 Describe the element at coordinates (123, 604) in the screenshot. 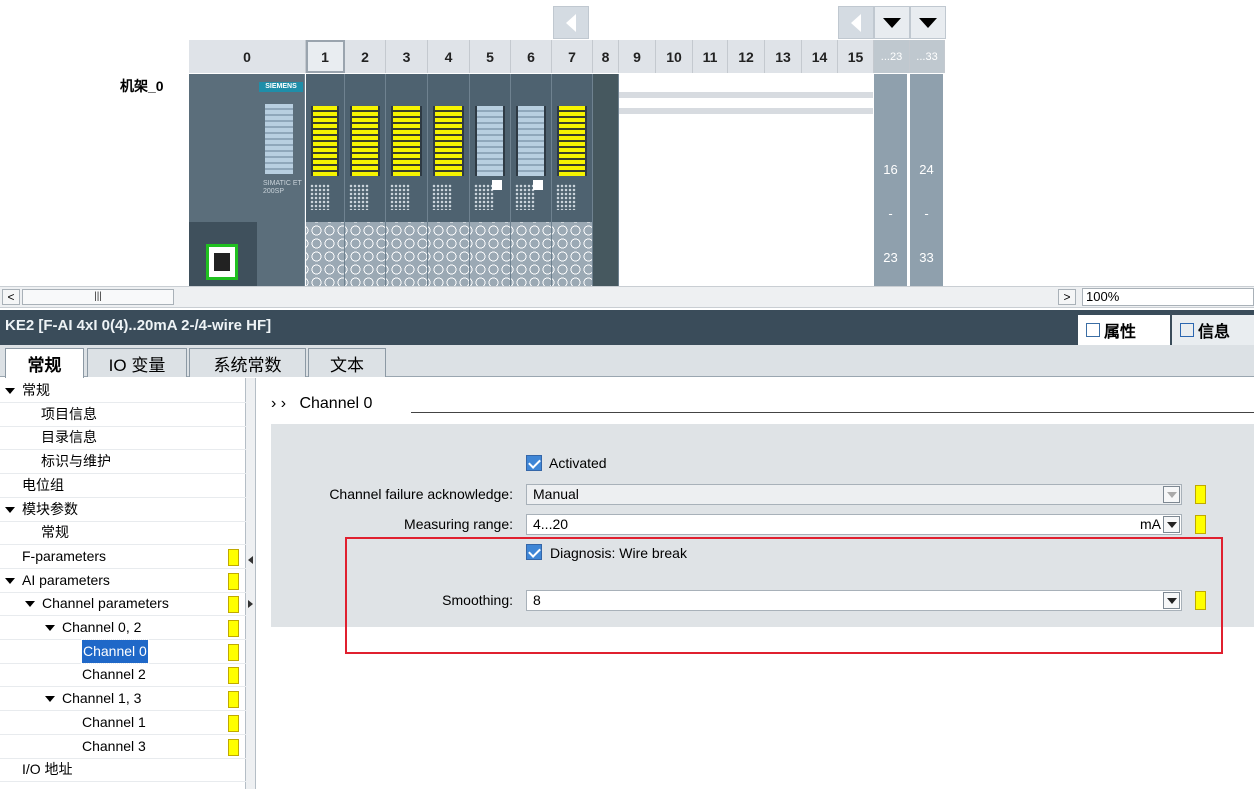

I see `nav-item: Channel parameters` at that location.